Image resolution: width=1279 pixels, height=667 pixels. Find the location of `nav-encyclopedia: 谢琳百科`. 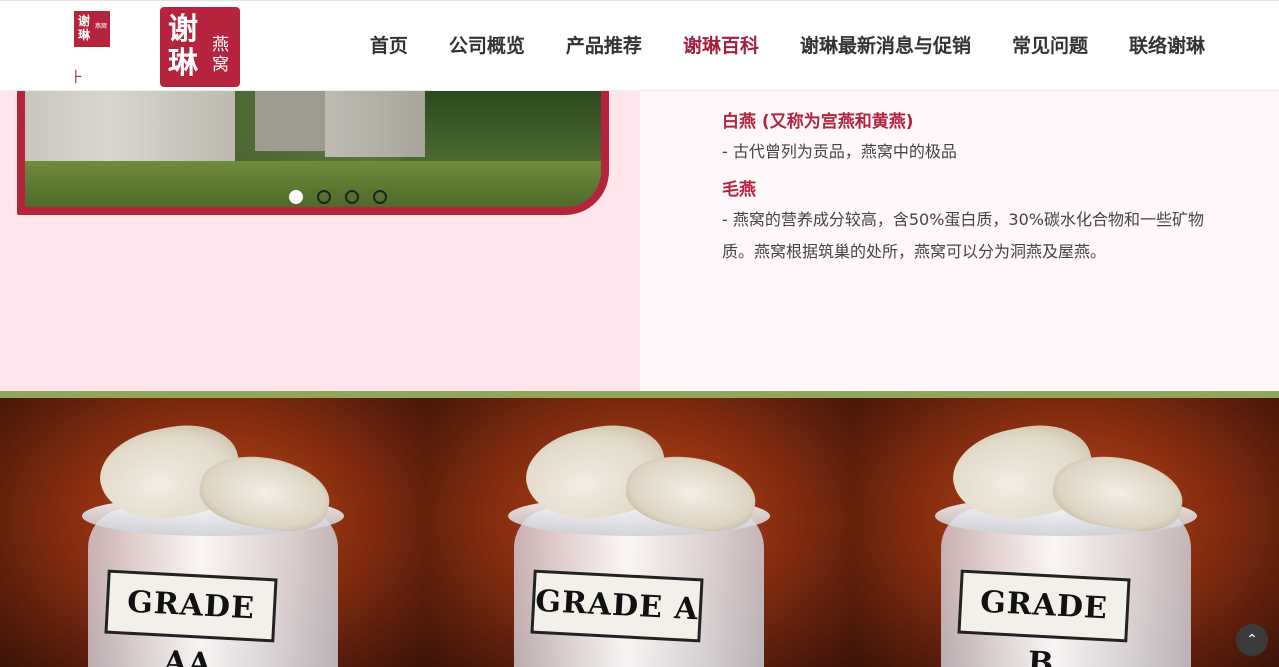

nav-encyclopedia: 谢琳百科 is located at coordinates (721, 46).